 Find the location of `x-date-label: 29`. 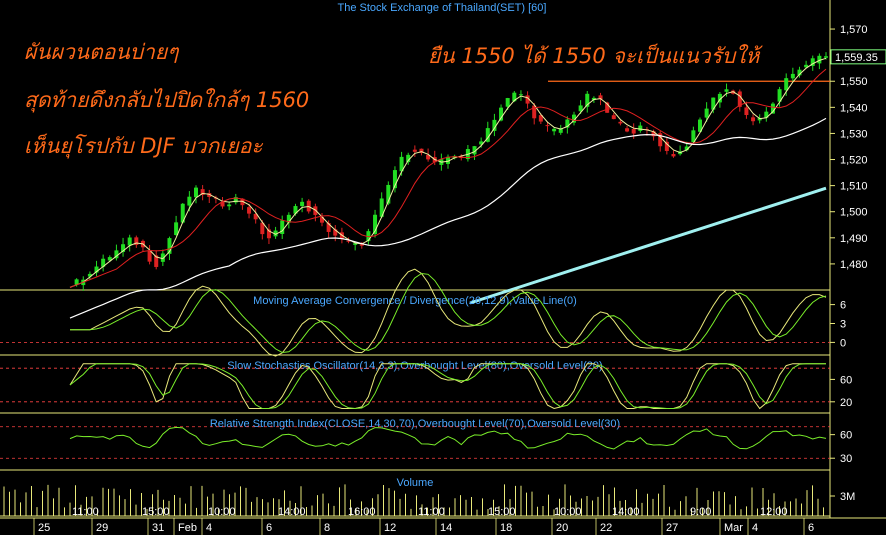

x-date-label: 29 is located at coordinates (102, 528).